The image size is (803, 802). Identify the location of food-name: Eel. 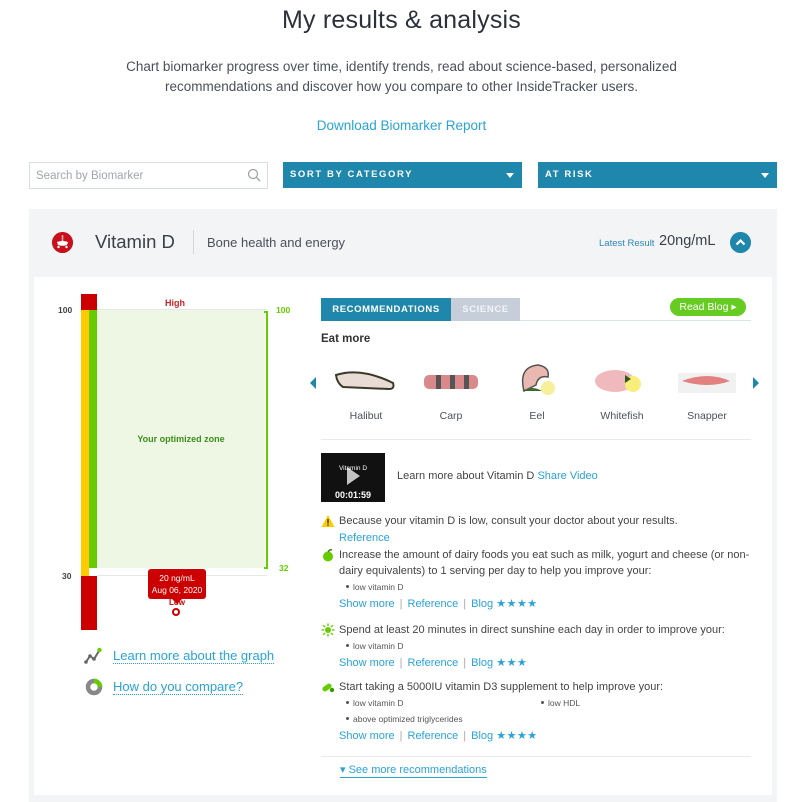
(537, 416).